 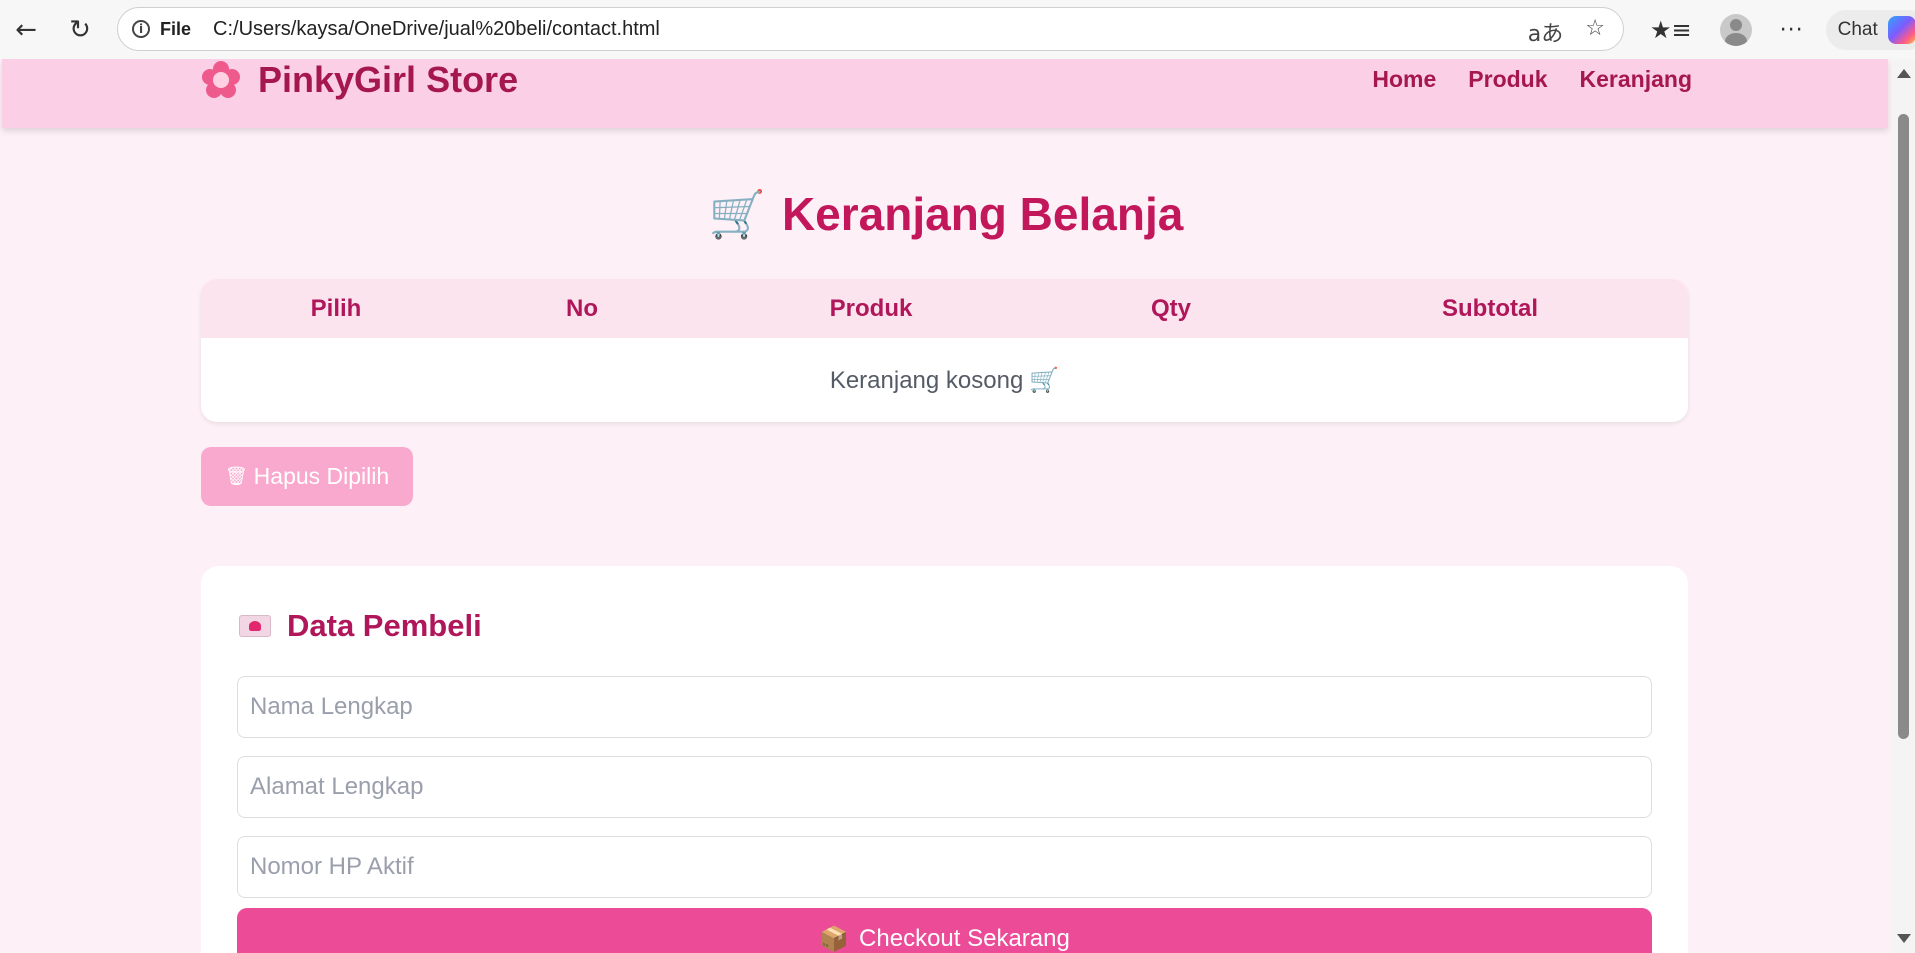 I want to click on cart-empty-text: Keranjang kosong, so click(x=926, y=380).